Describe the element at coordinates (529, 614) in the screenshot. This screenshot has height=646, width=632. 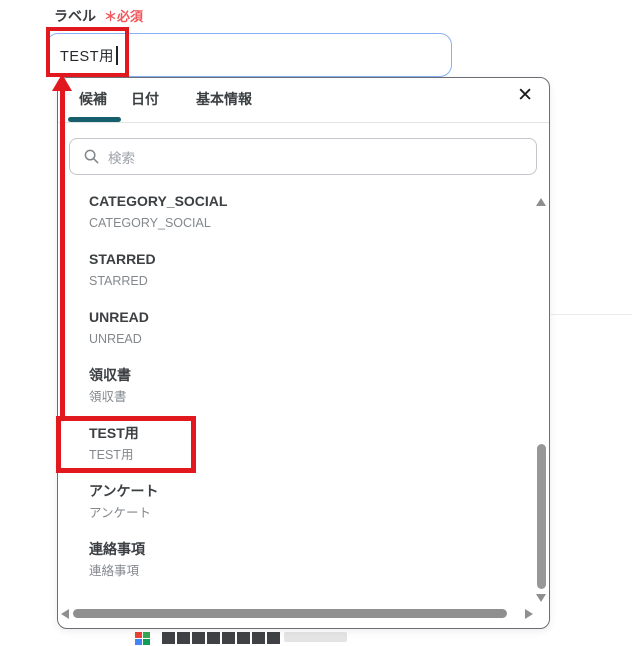
I see `scroll-right-icon` at that location.